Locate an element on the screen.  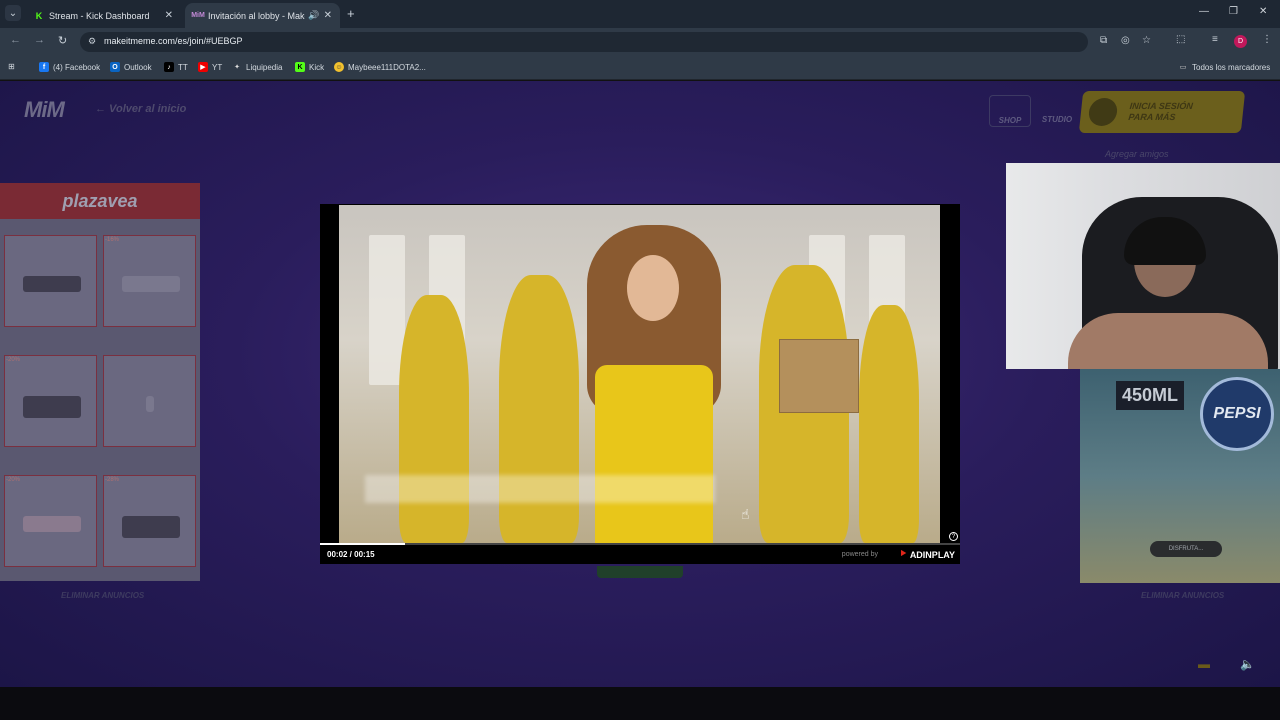
shop-button: SHOP is located at coordinates (1010, 111).